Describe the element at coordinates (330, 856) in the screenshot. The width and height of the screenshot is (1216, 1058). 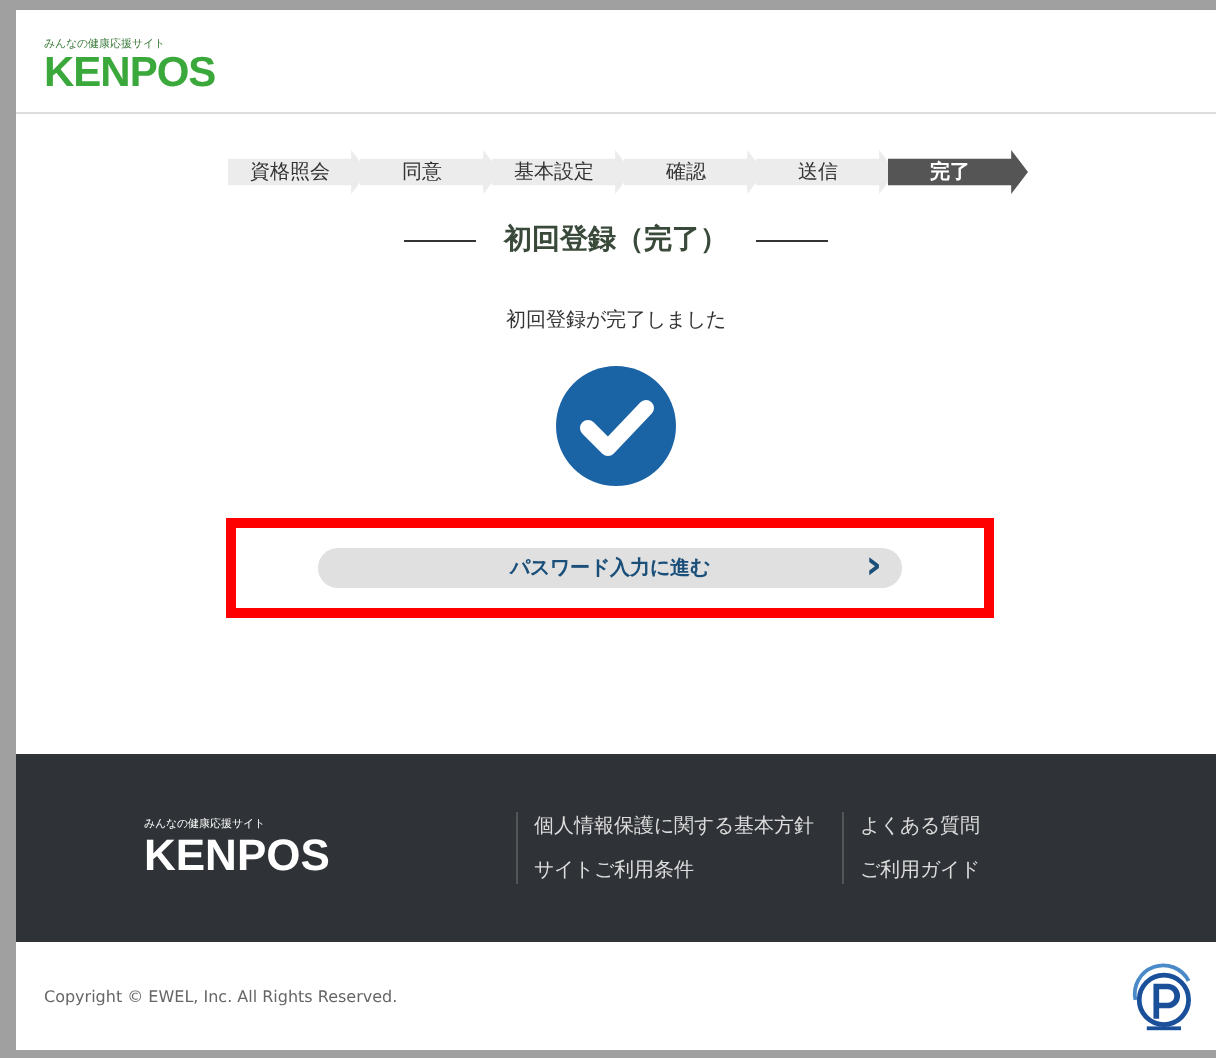
I see `logo: KENPOS` at that location.